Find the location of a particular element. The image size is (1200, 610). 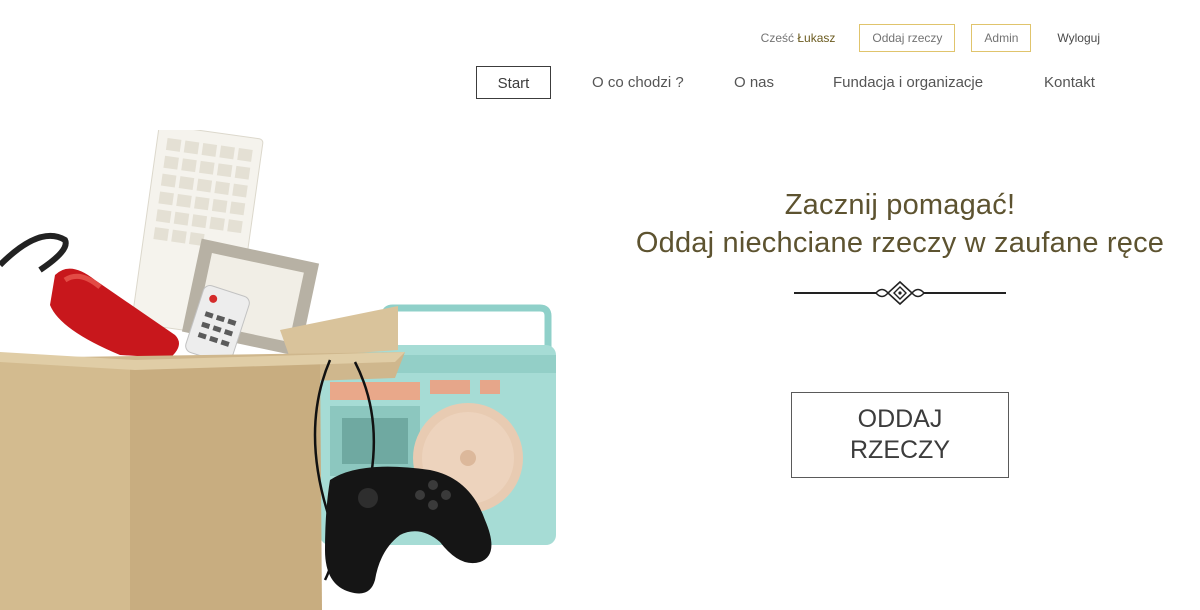

decoration-ornament is located at coordinates (900, 293).